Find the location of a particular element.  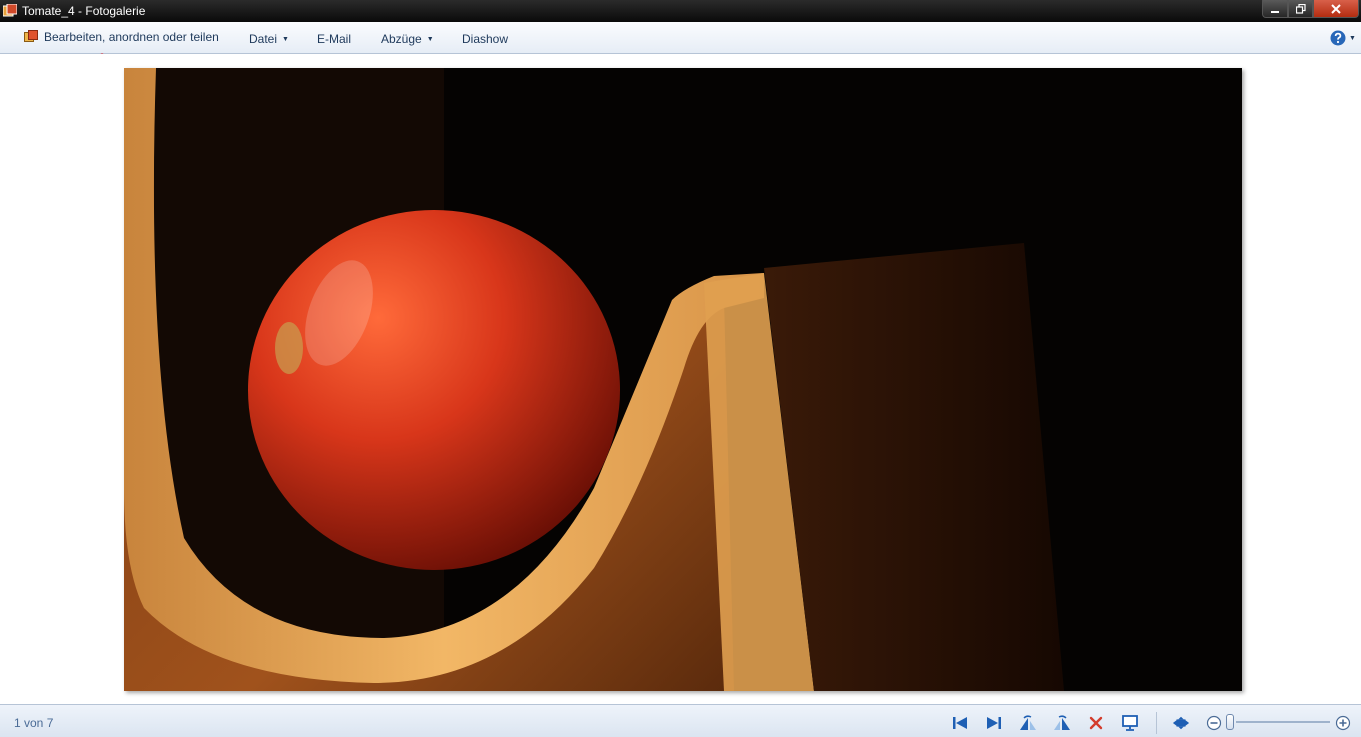

slideshow-label: Diashow is located at coordinates (485, 39).